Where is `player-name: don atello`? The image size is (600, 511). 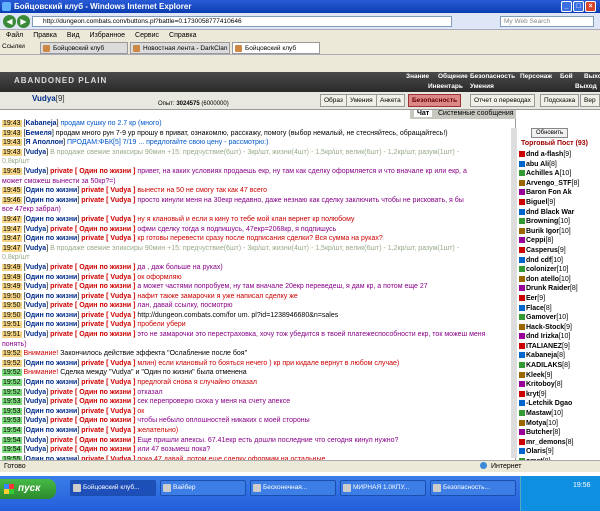 player-name: don atello is located at coordinates (542, 279).